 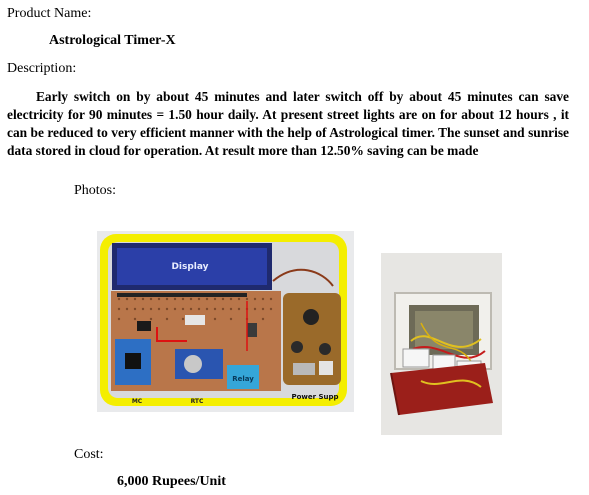 I want to click on rtc-text: RTC, so click(x=197, y=401).